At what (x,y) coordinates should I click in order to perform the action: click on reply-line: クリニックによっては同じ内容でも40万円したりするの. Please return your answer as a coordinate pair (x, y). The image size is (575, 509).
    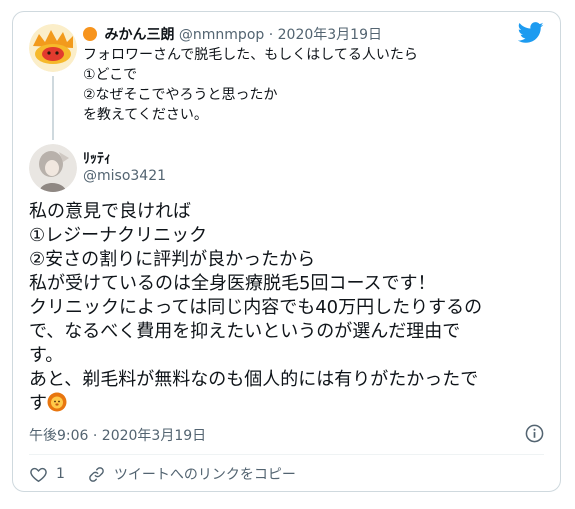
    Looking at the image, I should click on (256, 307).